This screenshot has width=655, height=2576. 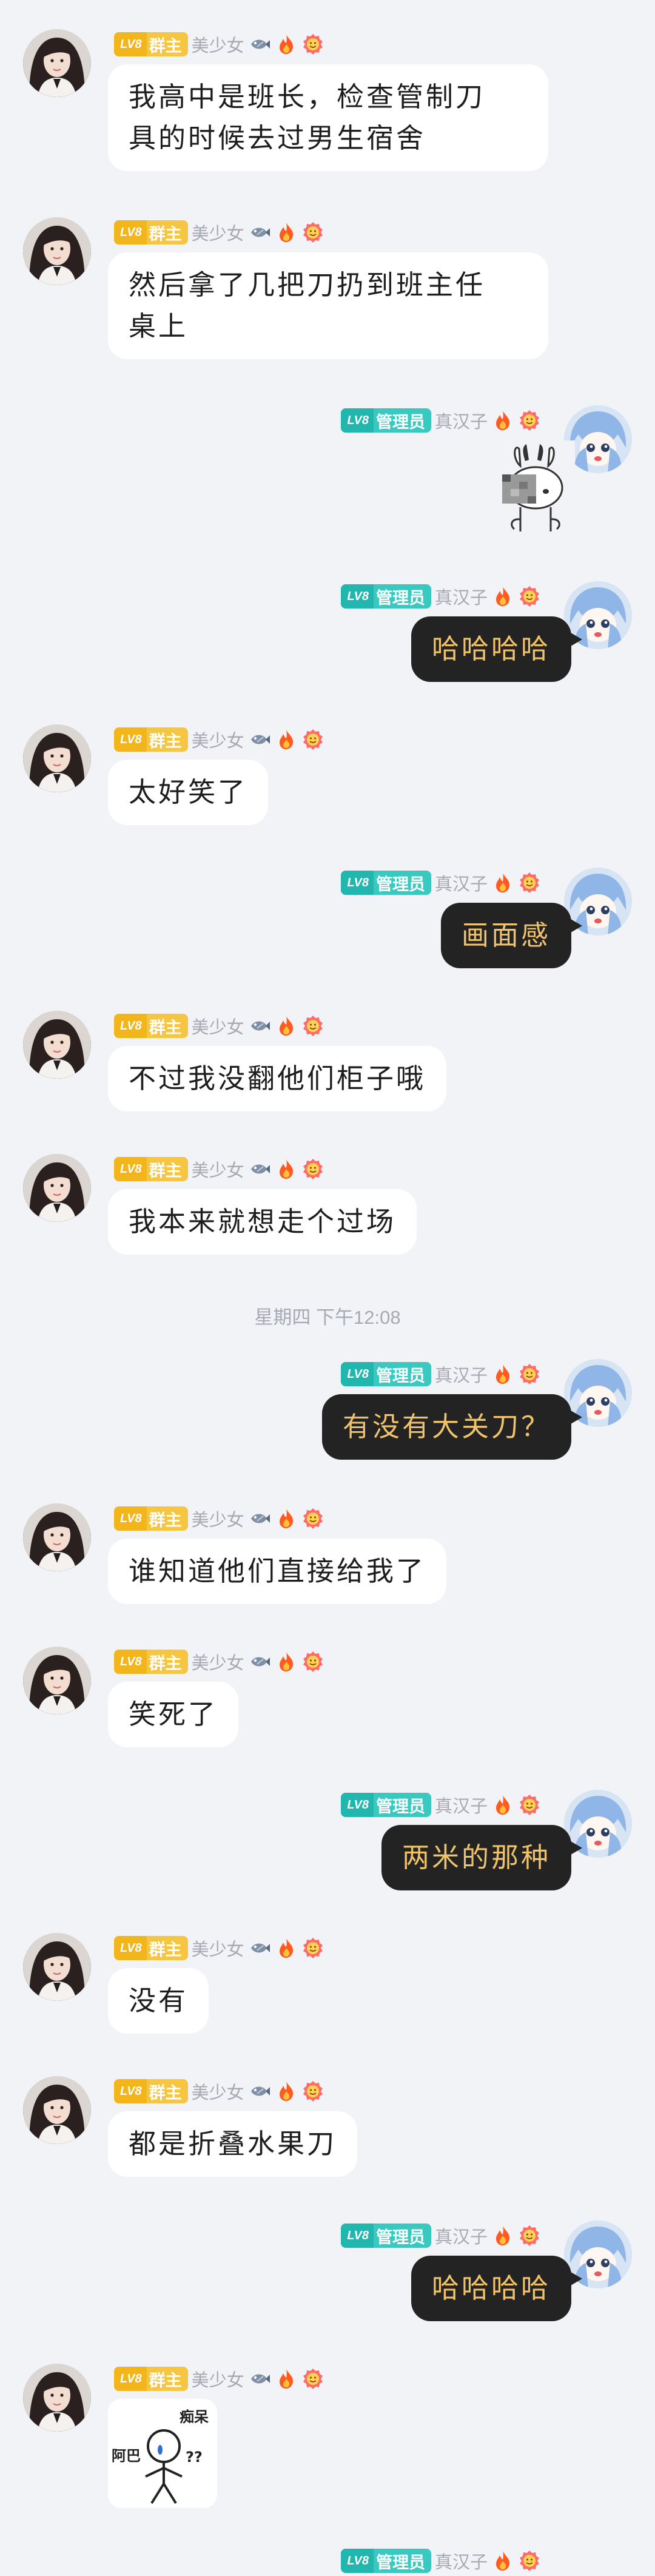 What do you see at coordinates (277, 1078) in the screenshot?
I see `message-bubble: 不过我没翻他们柜子哦` at bounding box center [277, 1078].